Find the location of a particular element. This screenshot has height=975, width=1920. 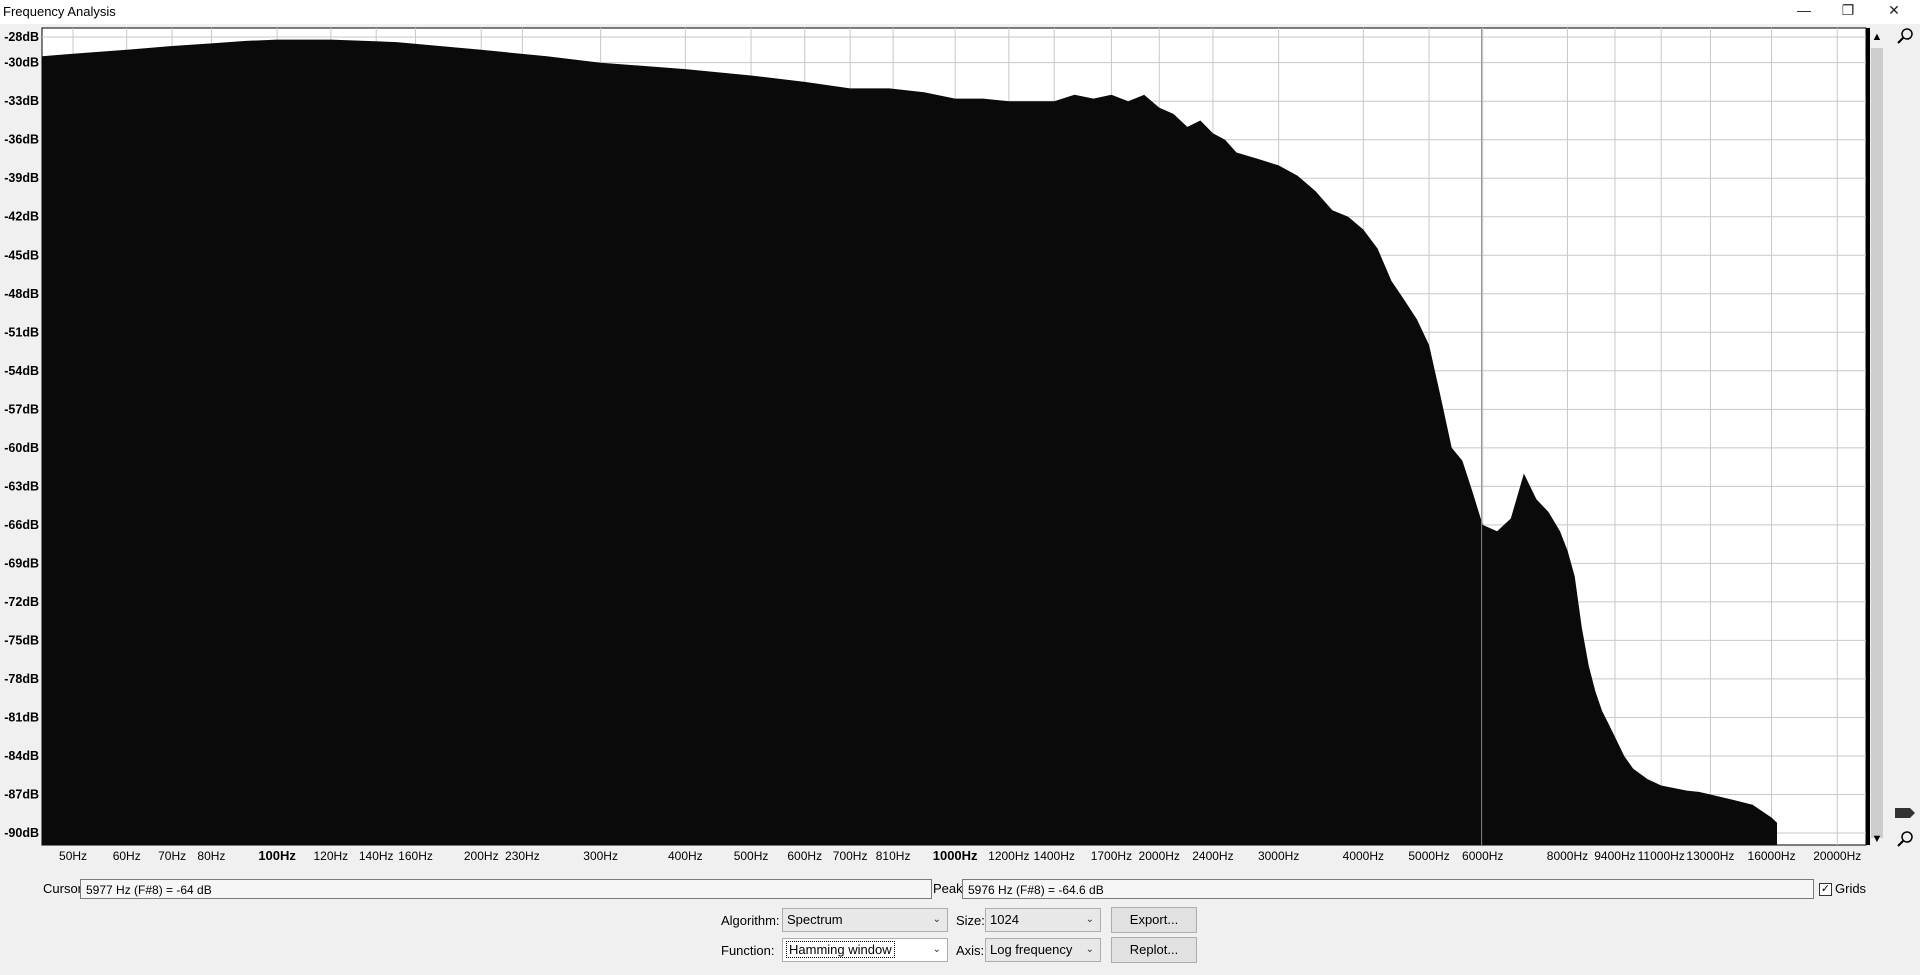

x-tick-label: 400Hz is located at coordinates (685, 856).